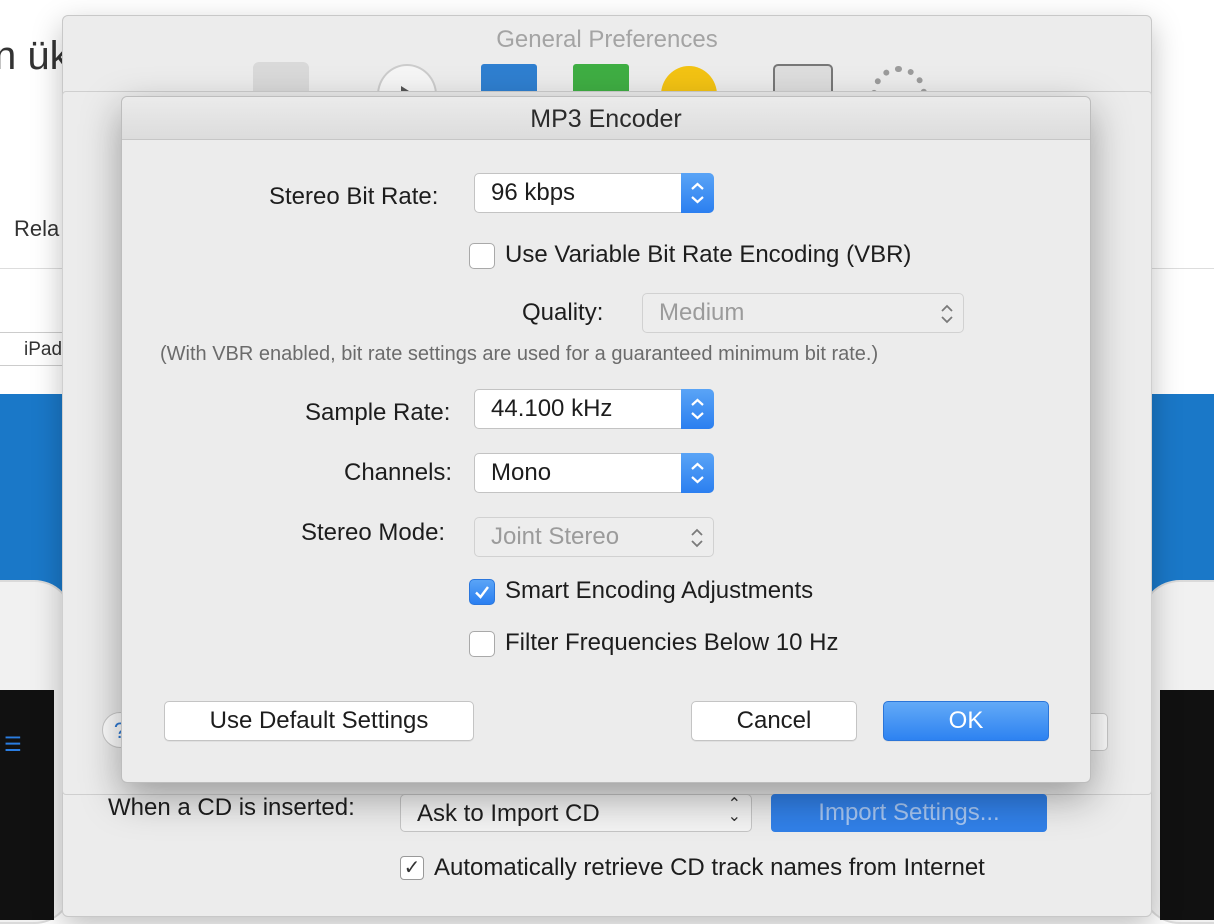 This screenshot has width=1214, height=924. Describe the element at coordinates (563, 312) in the screenshot. I see `quality-label: Quality:` at that location.